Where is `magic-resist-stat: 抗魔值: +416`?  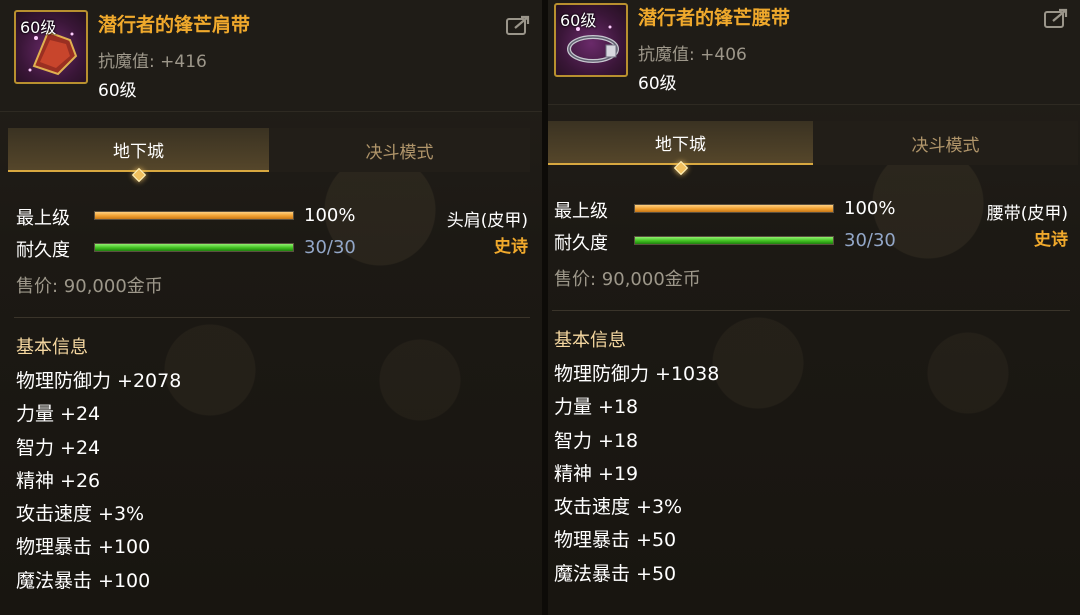
magic-resist-stat: 抗魔值: +416 is located at coordinates (152, 59).